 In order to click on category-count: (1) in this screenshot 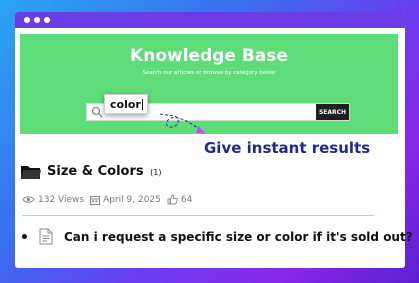, I will do `click(156, 172)`.